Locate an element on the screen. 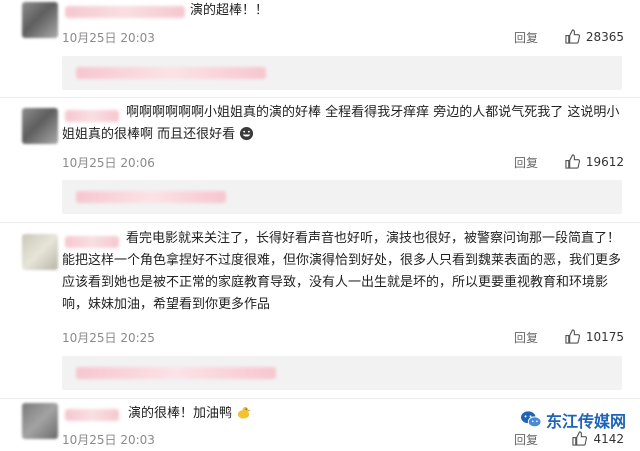 The height and width of the screenshot is (451, 640). like-button: 28365 is located at coordinates (594, 36).